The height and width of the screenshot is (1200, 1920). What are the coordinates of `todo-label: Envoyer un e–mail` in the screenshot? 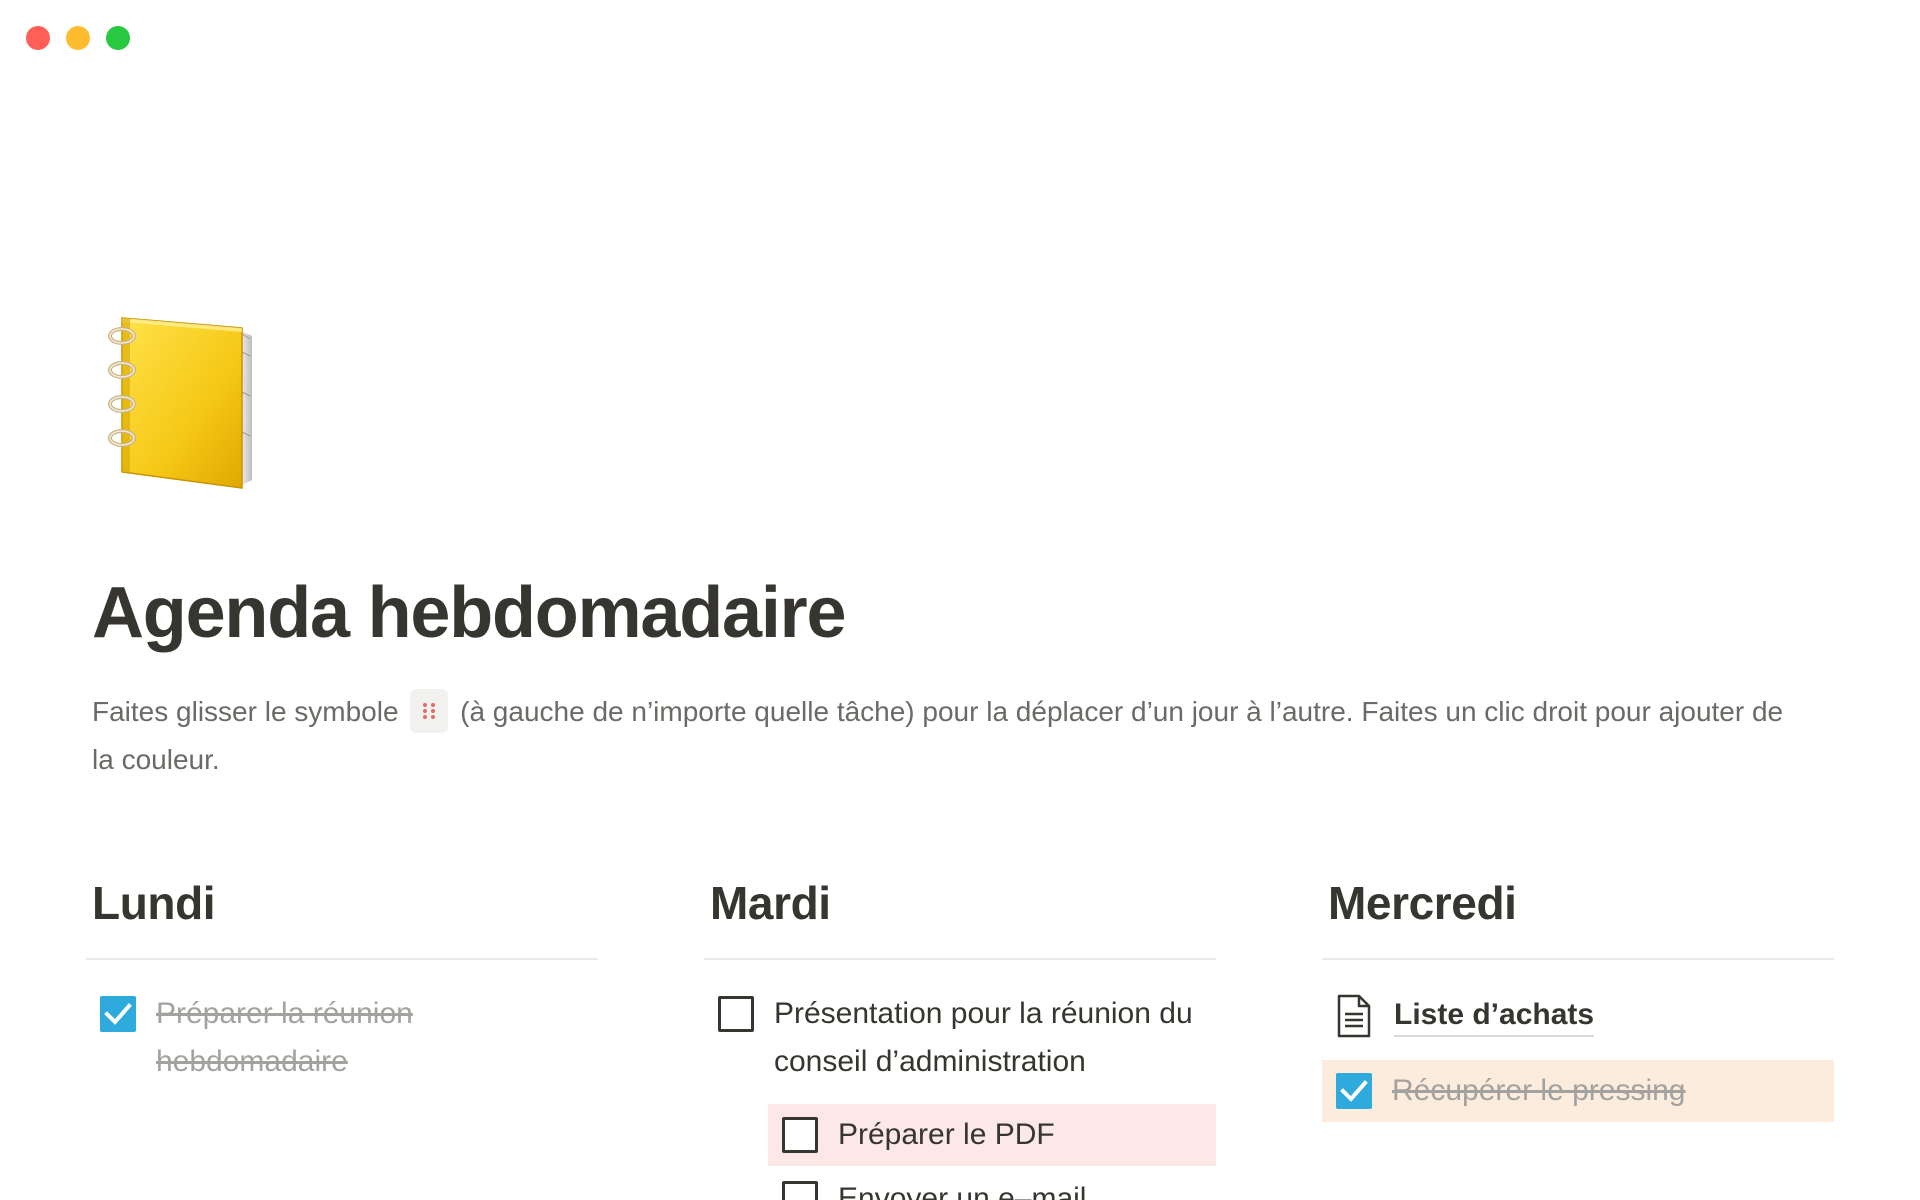 It's located at (962, 1187).